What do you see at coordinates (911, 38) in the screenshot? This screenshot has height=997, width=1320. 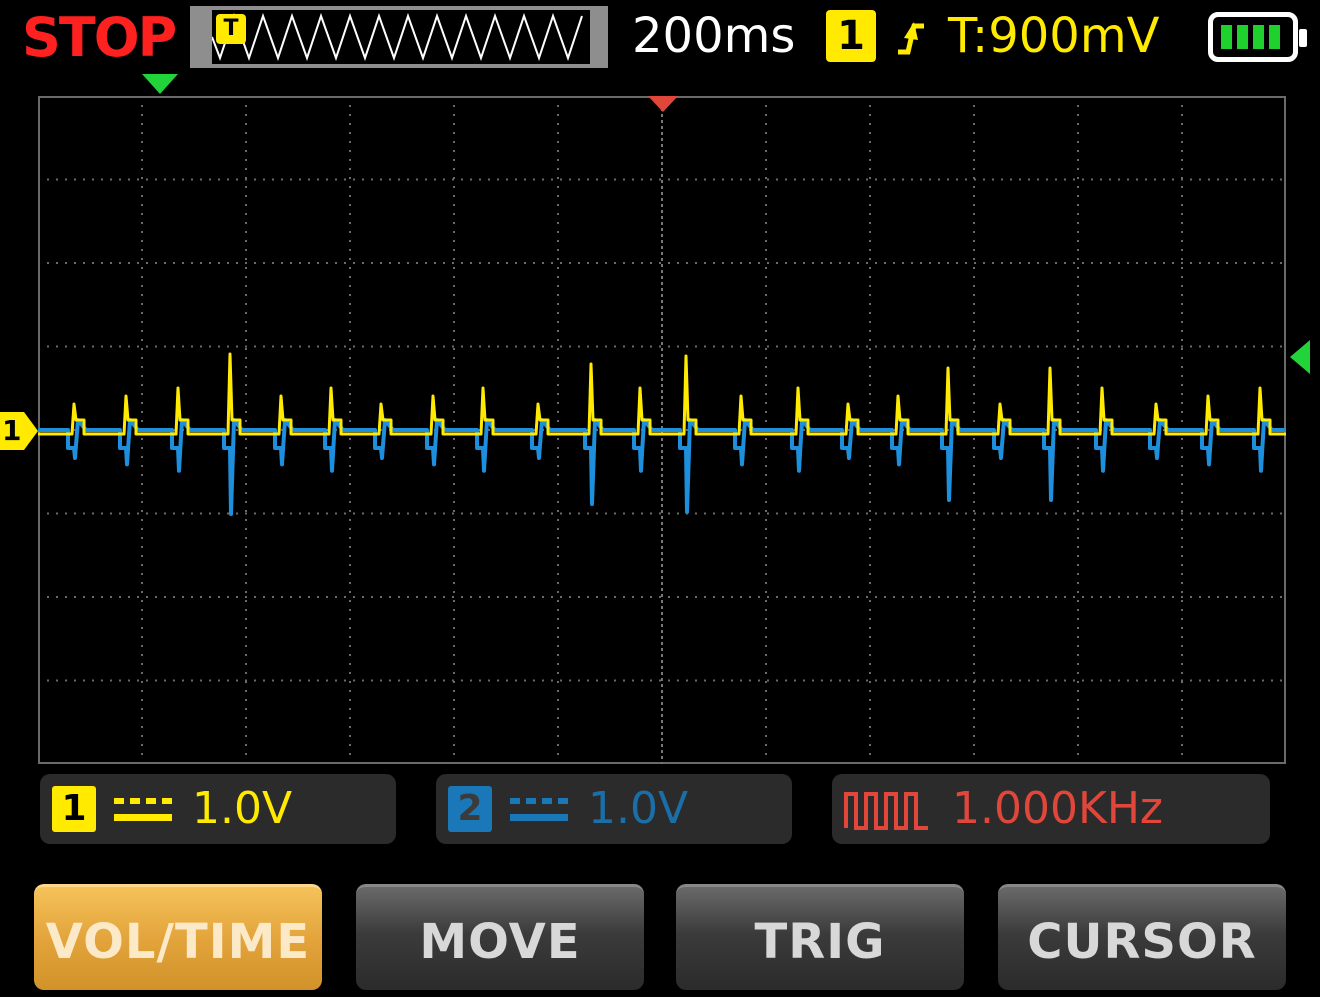 I see `rising-edge-icon` at bounding box center [911, 38].